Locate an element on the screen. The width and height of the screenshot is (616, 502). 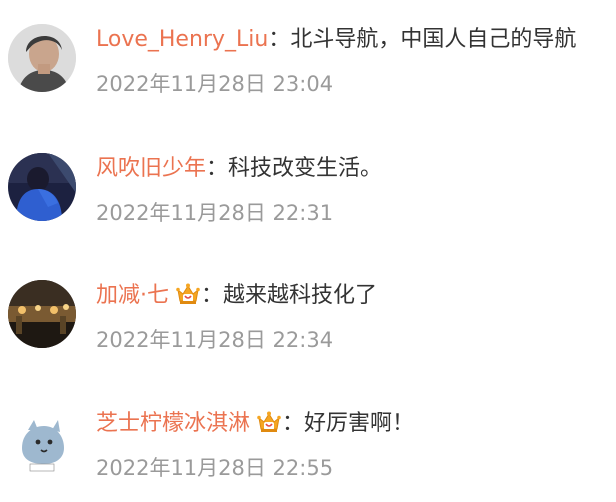
comment-line: 风吹旧少年：科技改变生活。 is located at coordinates (239, 169).